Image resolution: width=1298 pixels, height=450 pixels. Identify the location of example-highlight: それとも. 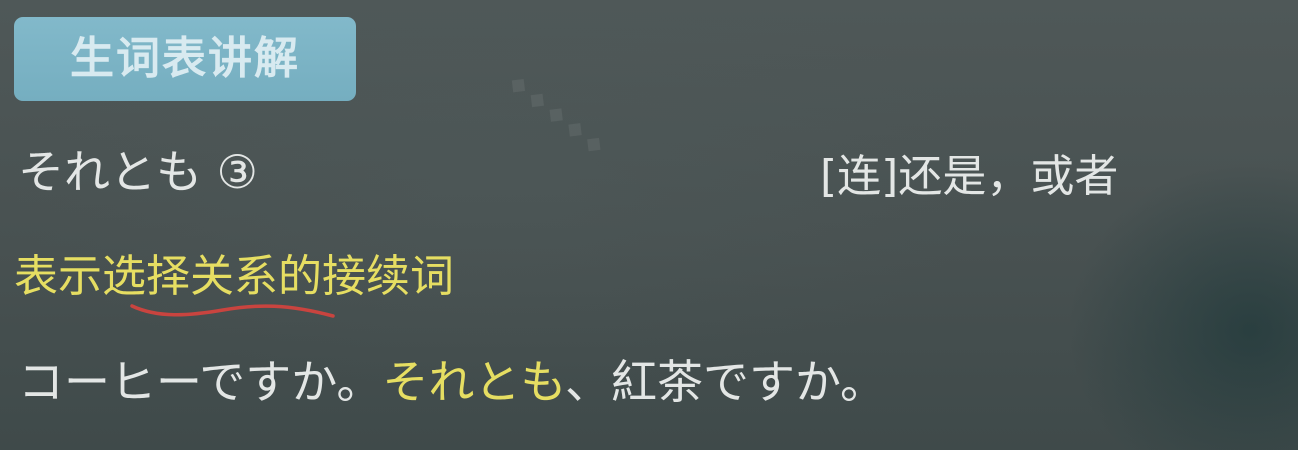
(473, 382).